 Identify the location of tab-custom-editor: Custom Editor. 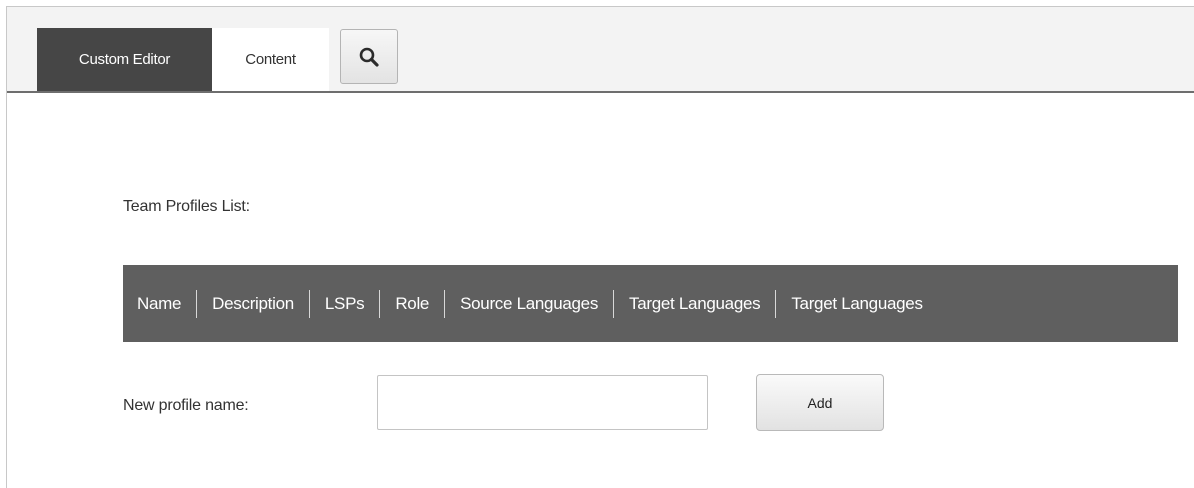
(124, 59).